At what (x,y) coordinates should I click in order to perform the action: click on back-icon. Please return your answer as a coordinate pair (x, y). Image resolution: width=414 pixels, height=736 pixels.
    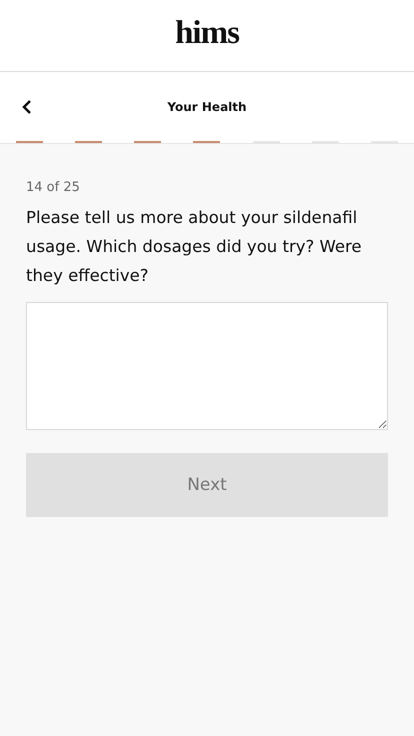
    Looking at the image, I should click on (27, 107).